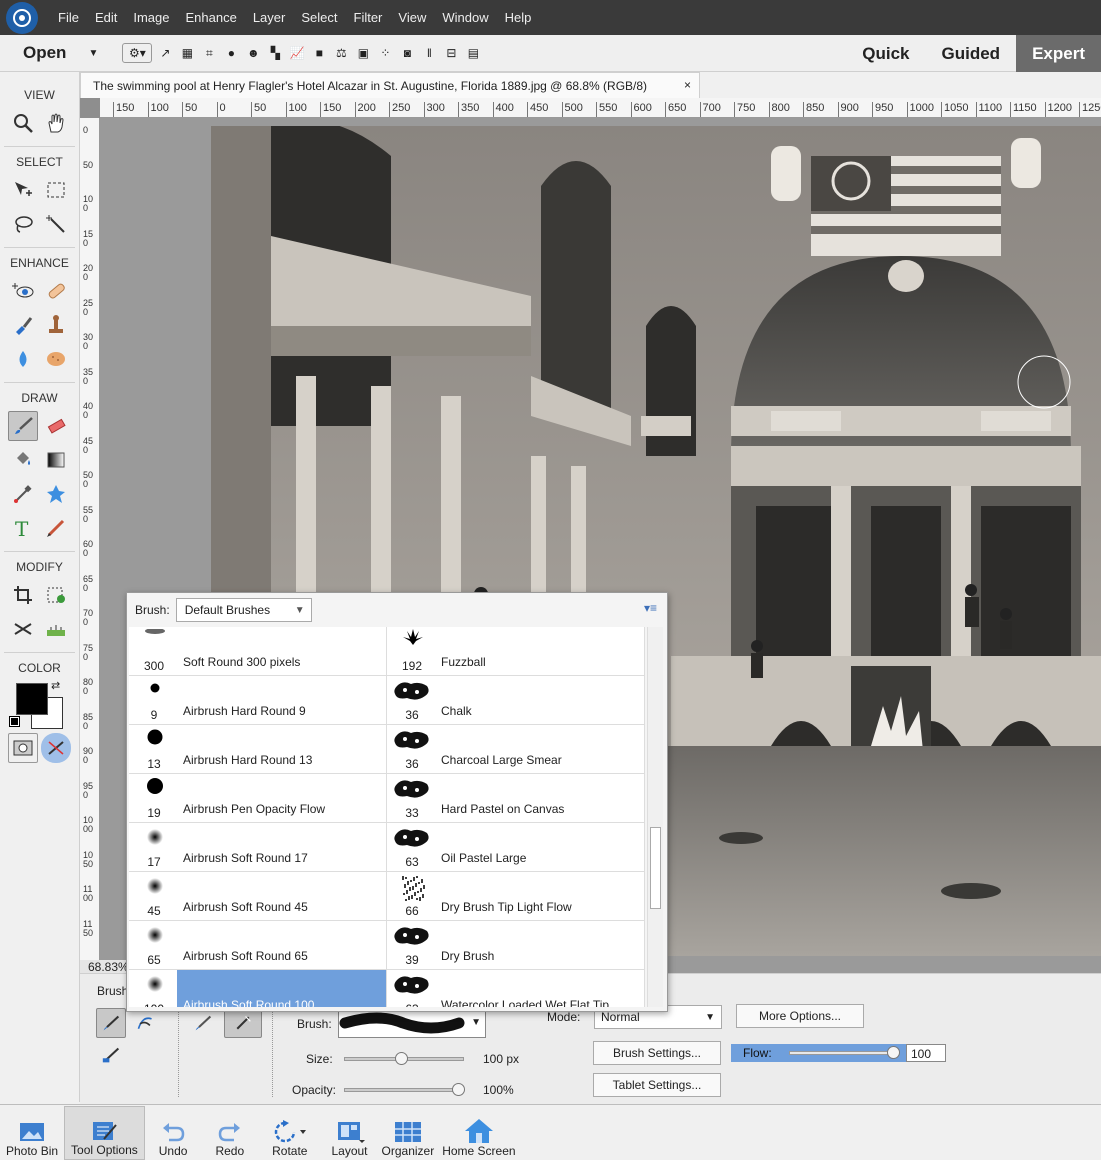 This screenshot has width=1101, height=1160. I want to click on menu-filter: Filter, so click(368, 17).